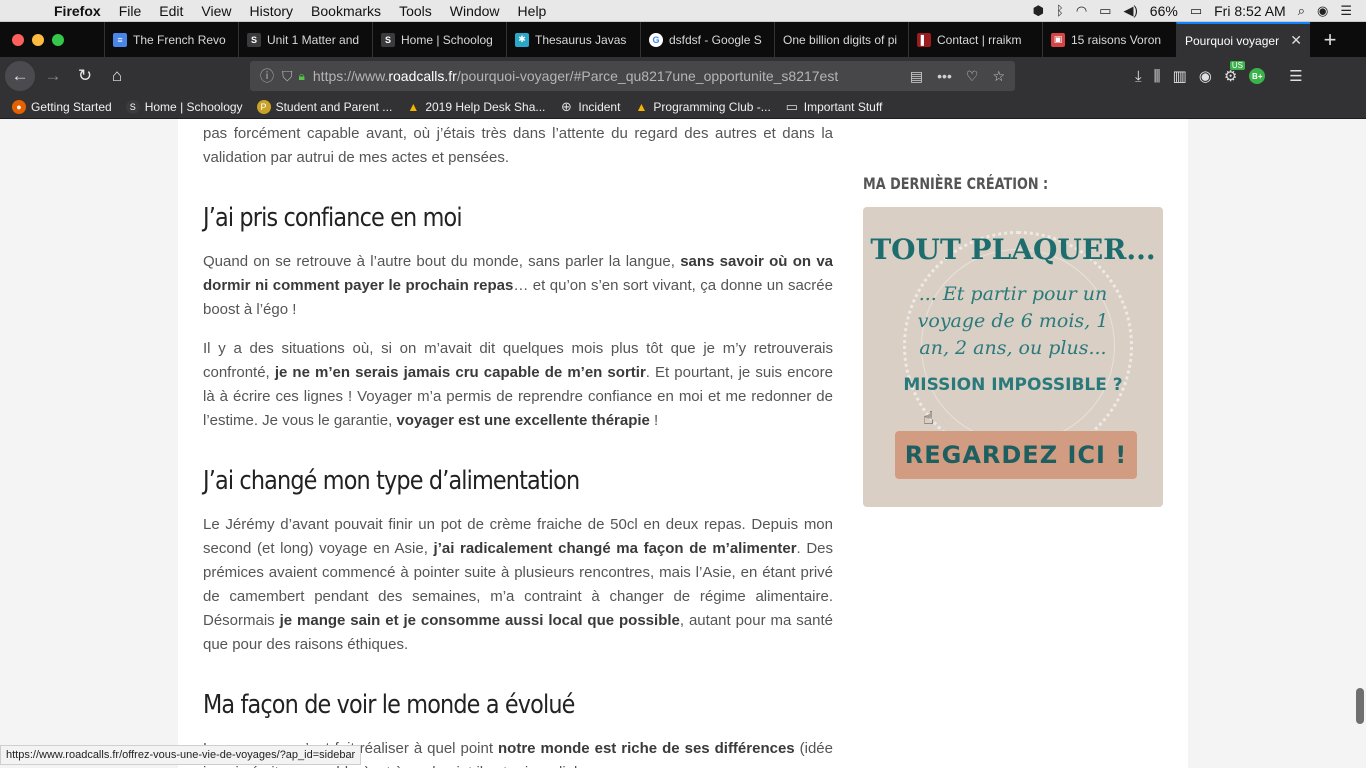  What do you see at coordinates (346, 11) in the screenshot?
I see `menu-bookmarks: Bookmarks` at bounding box center [346, 11].